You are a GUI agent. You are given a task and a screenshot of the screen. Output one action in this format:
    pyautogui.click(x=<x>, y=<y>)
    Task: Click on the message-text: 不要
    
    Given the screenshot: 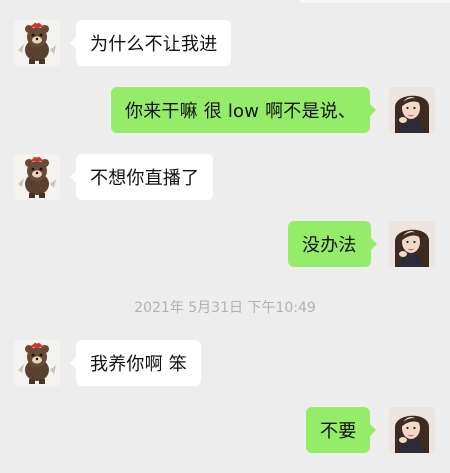 What is the action you would take?
    pyautogui.click(x=338, y=431)
    